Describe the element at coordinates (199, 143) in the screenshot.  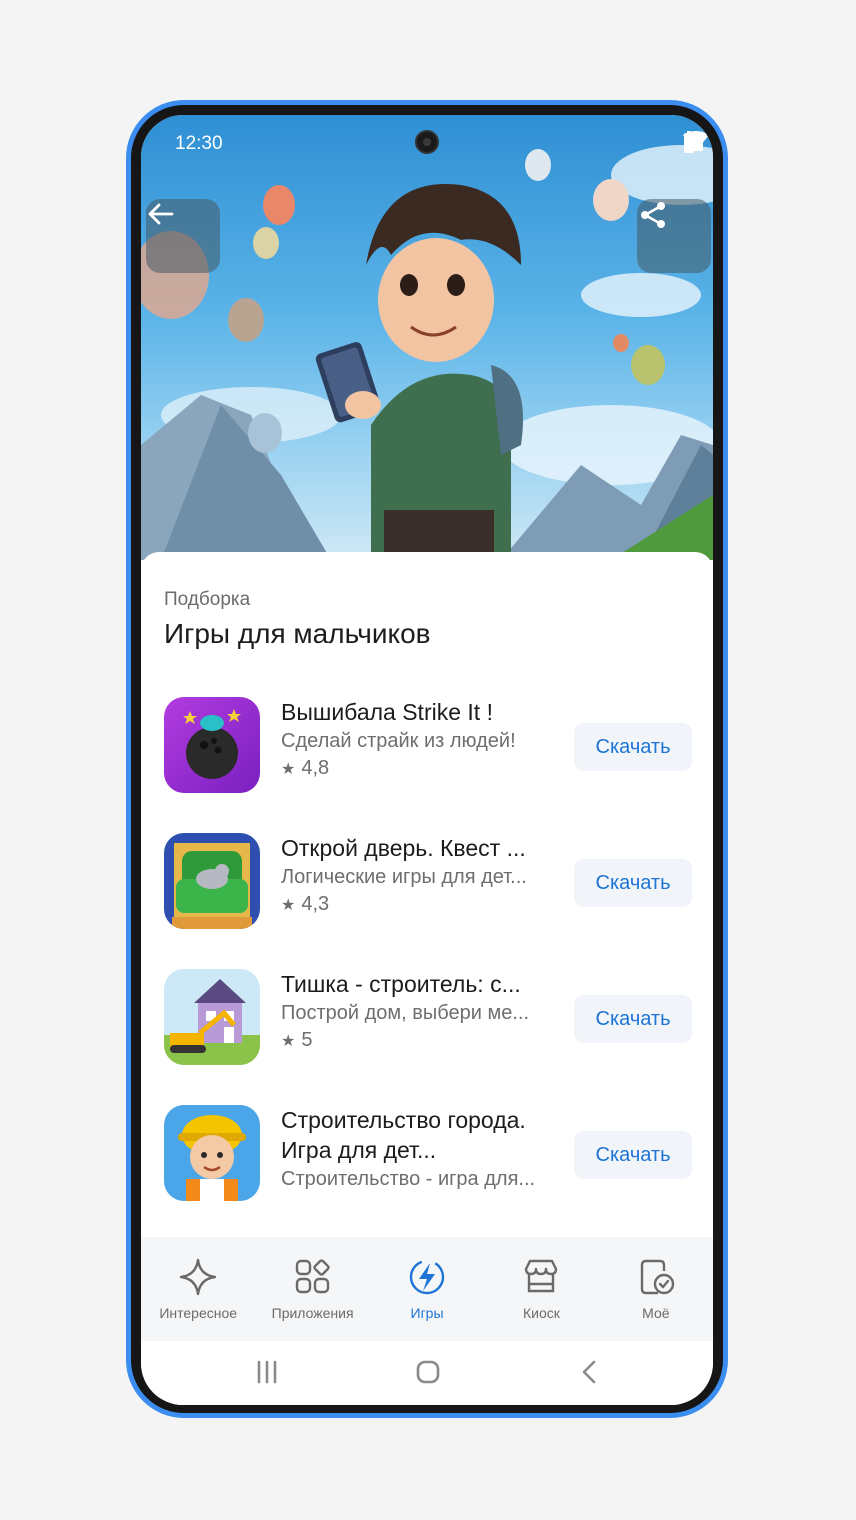
I see `status-time: 12:30` at that location.